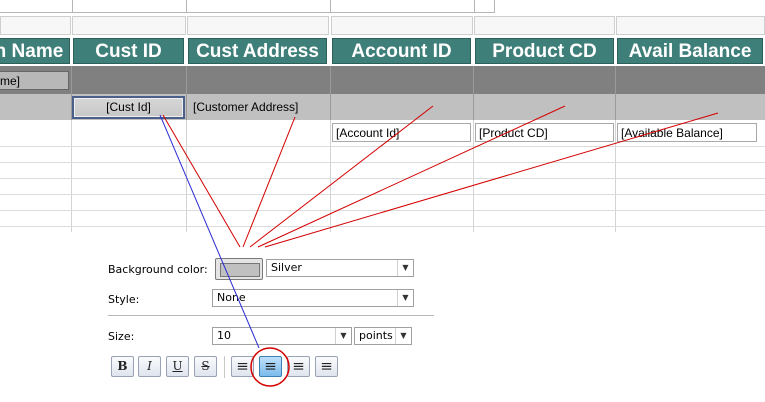 The width and height of the screenshot is (765, 402). I want to click on size-value: 10, so click(224, 335).